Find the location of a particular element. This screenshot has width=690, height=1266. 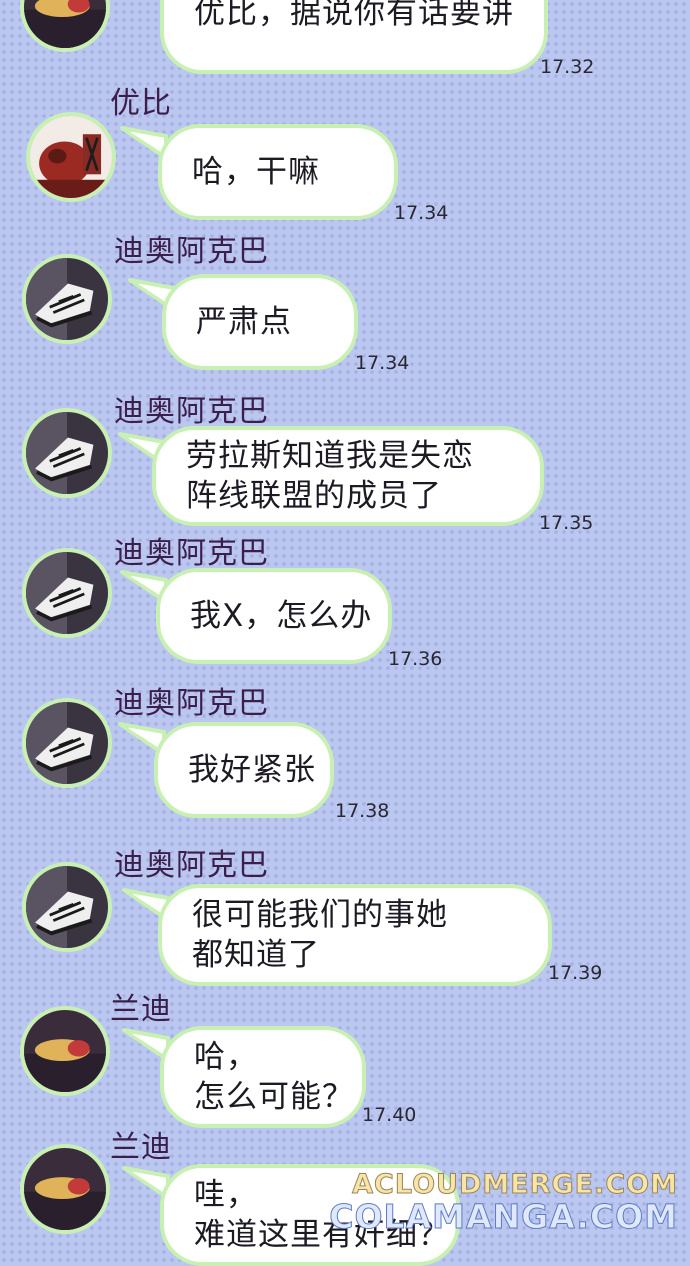

message-timestamp: 17.32 is located at coordinates (567, 67).